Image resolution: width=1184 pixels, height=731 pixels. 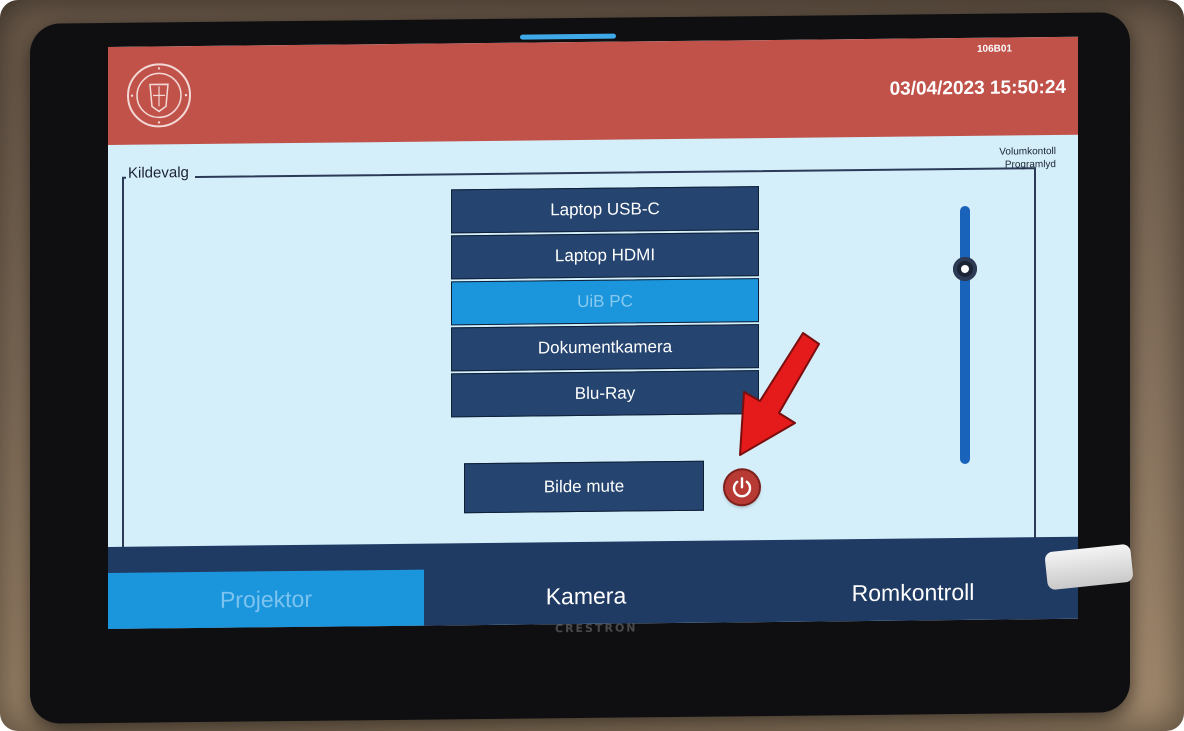 What do you see at coordinates (266, 599) in the screenshot?
I see `tab-projektor: Projektor` at bounding box center [266, 599].